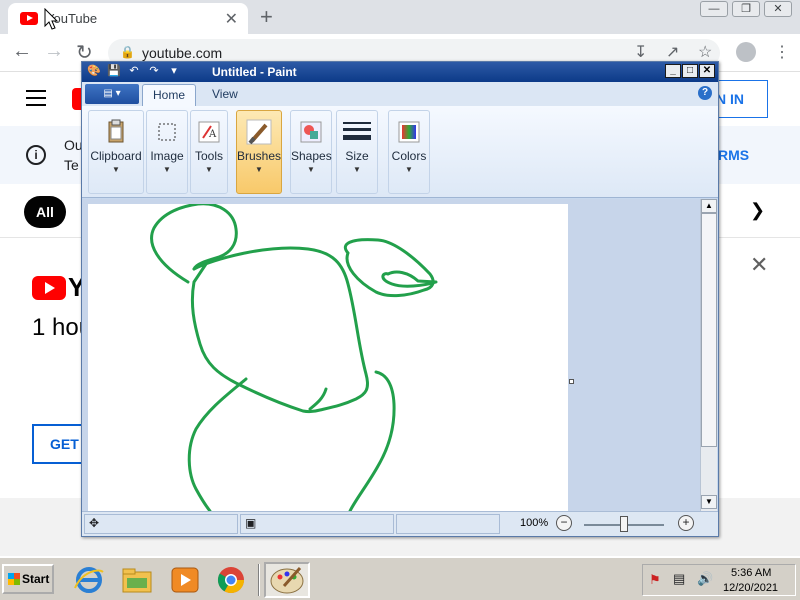 The height and width of the screenshot is (600, 800). I want to click on customize-qat-icon: ▾, so click(174, 71).